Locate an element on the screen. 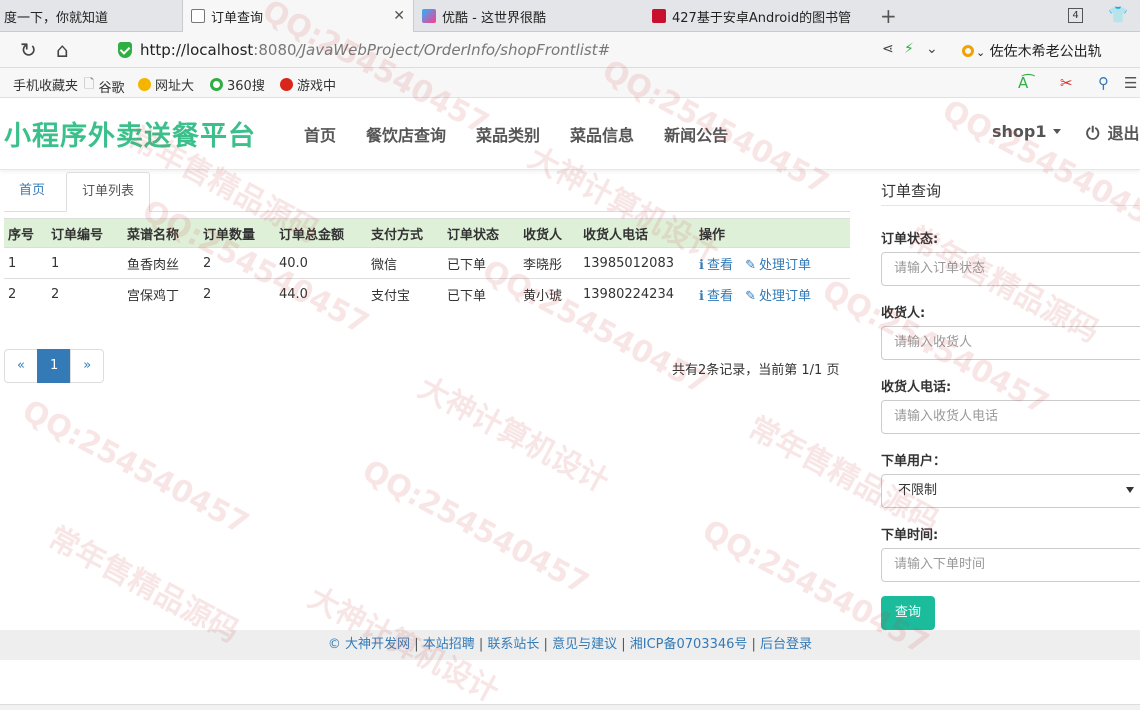  bookmark-mobile: ⎸ 手机收藏夹 is located at coordinates (39, 84).